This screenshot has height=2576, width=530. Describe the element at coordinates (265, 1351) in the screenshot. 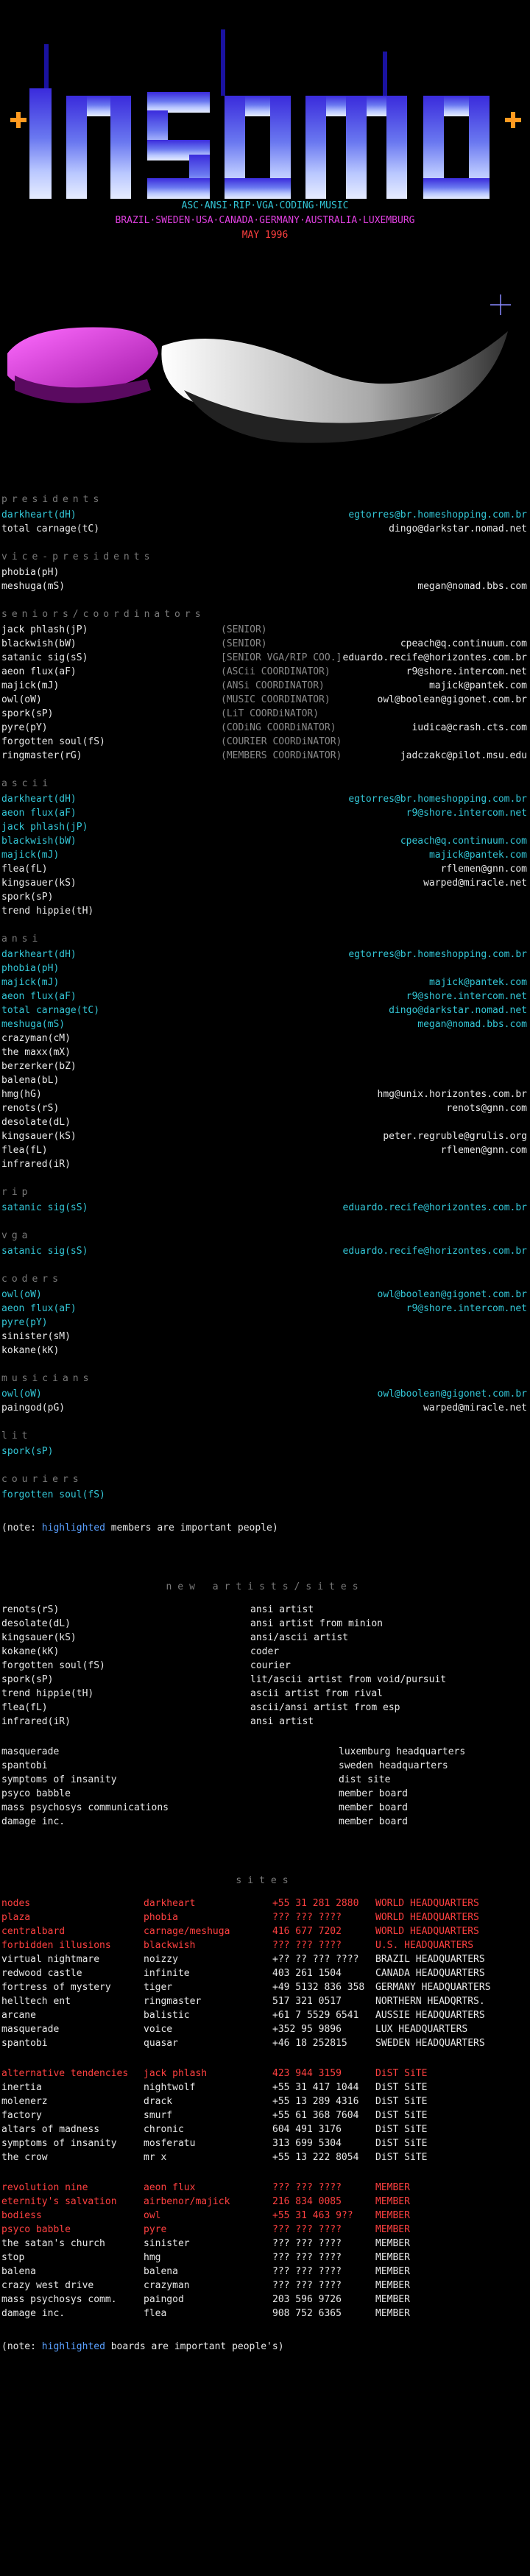

I see `member-row: kokane(kK)` at that location.